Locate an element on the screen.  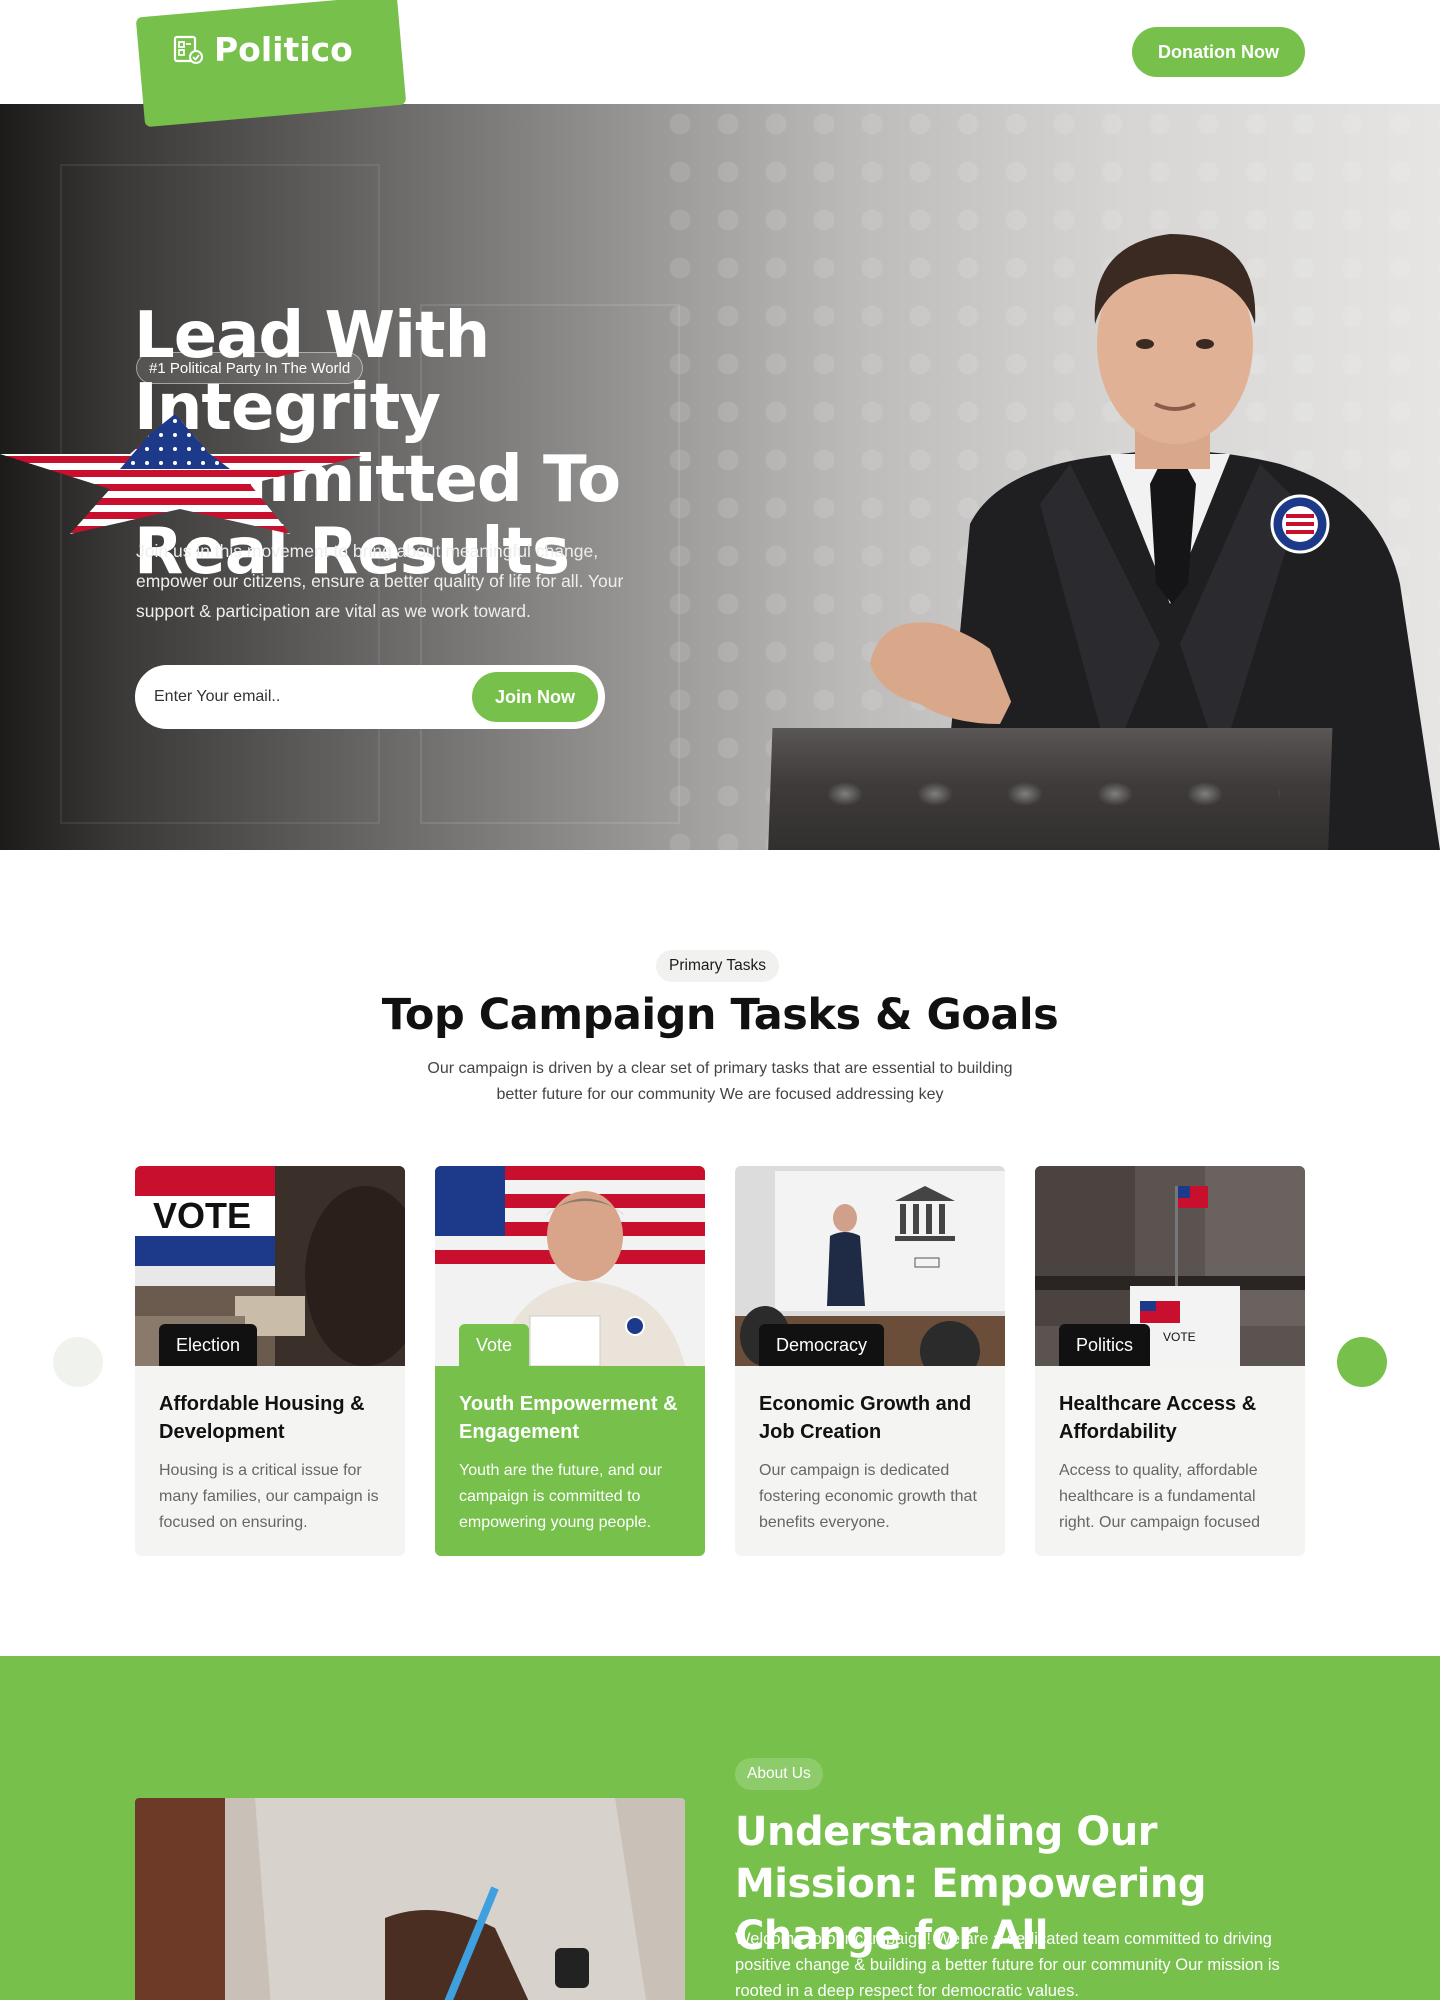
card-tag: Election is located at coordinates (208, 1345).